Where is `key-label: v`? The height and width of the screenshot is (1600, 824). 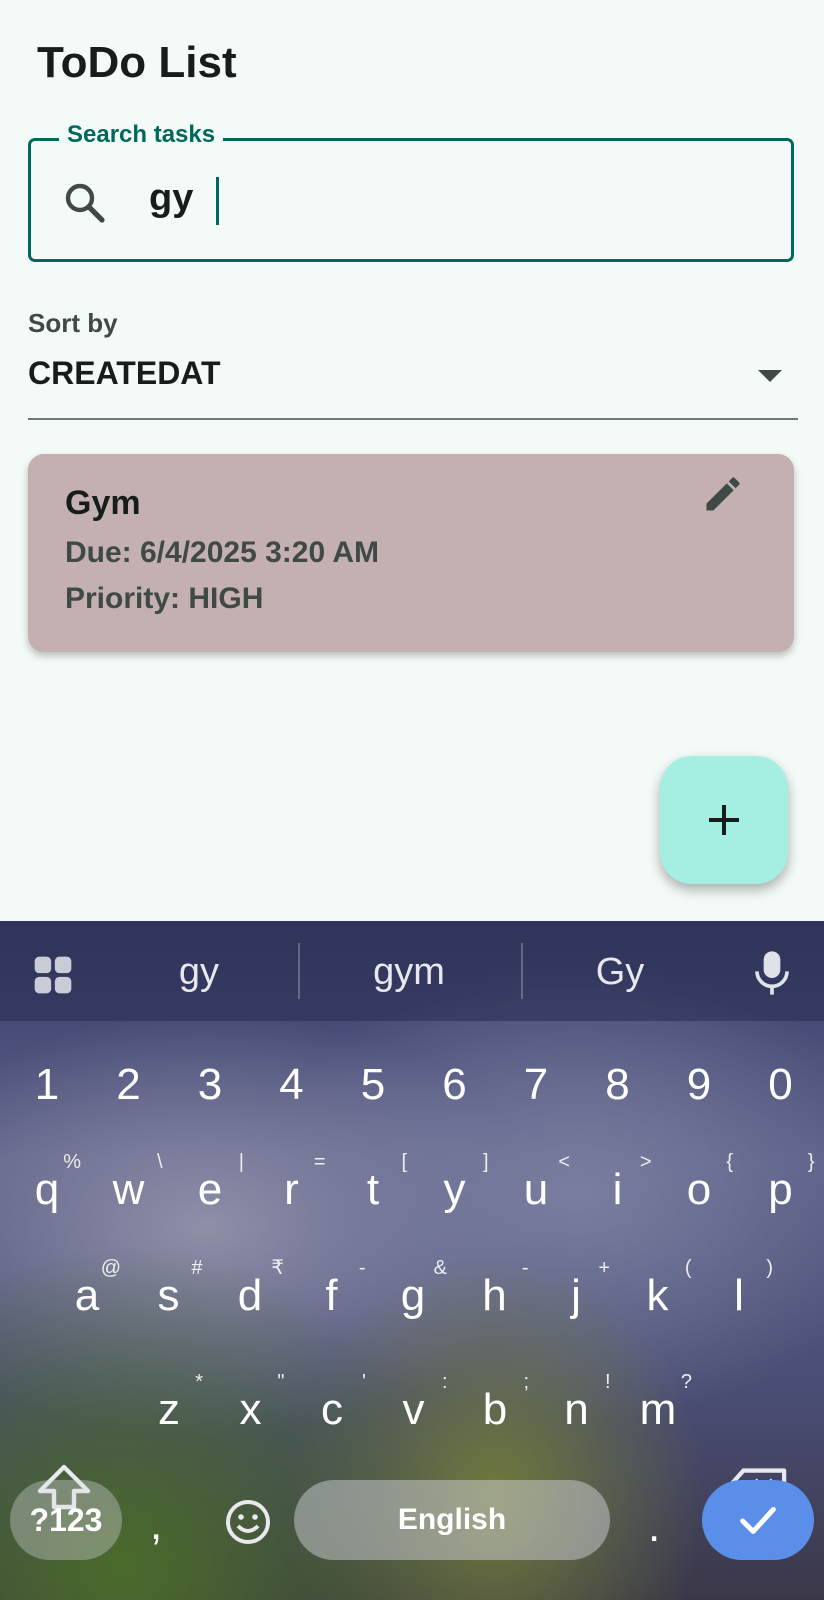 key-label: v is located at coordinates (413, 1409).